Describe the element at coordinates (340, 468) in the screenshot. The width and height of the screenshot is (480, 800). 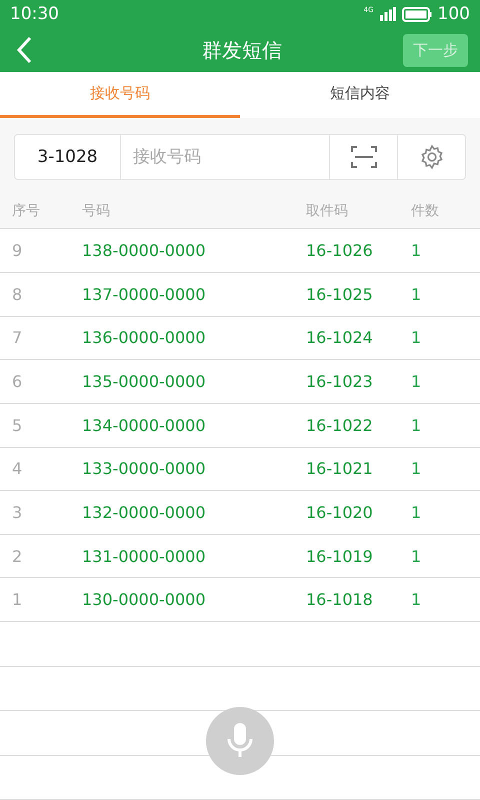
I see `table-cell-text: 16-1021` at that location.